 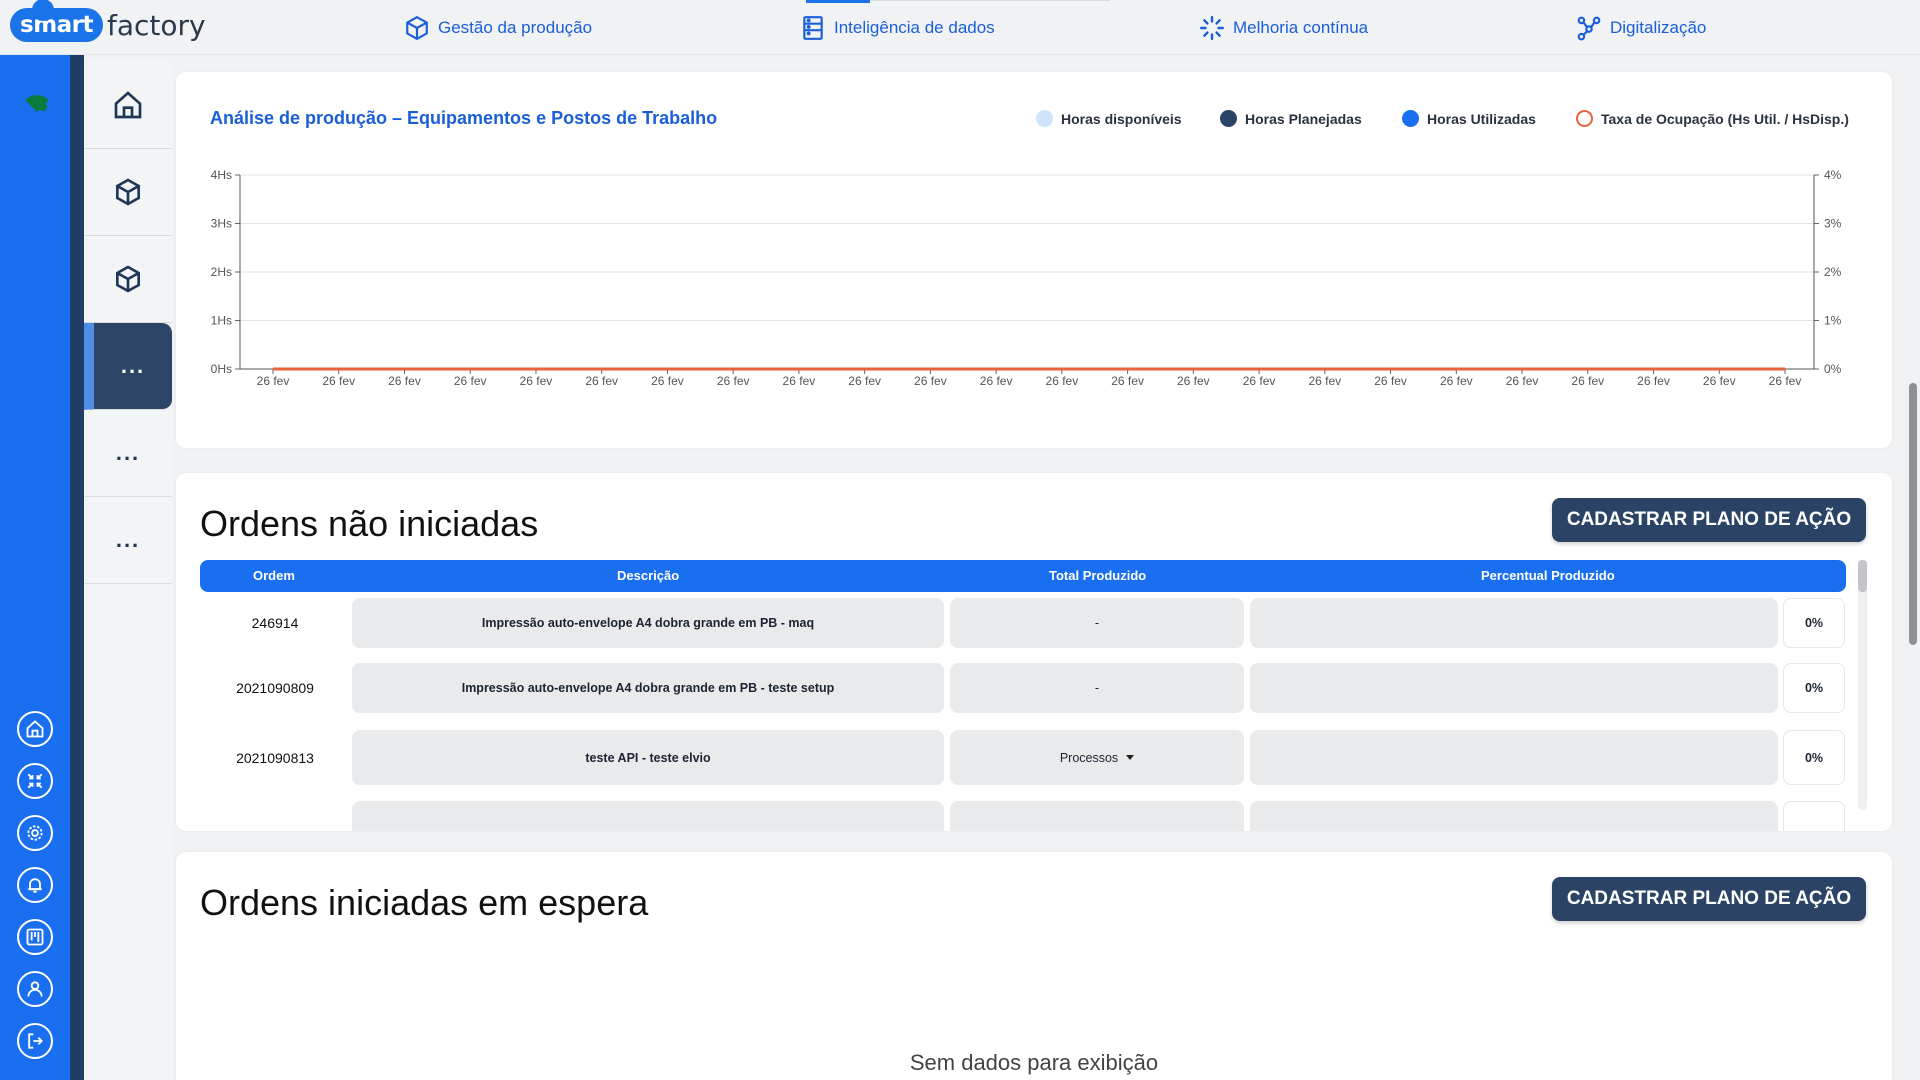 I want to click on y-tick-label-right: 4%, so click(x=1833, y=175).